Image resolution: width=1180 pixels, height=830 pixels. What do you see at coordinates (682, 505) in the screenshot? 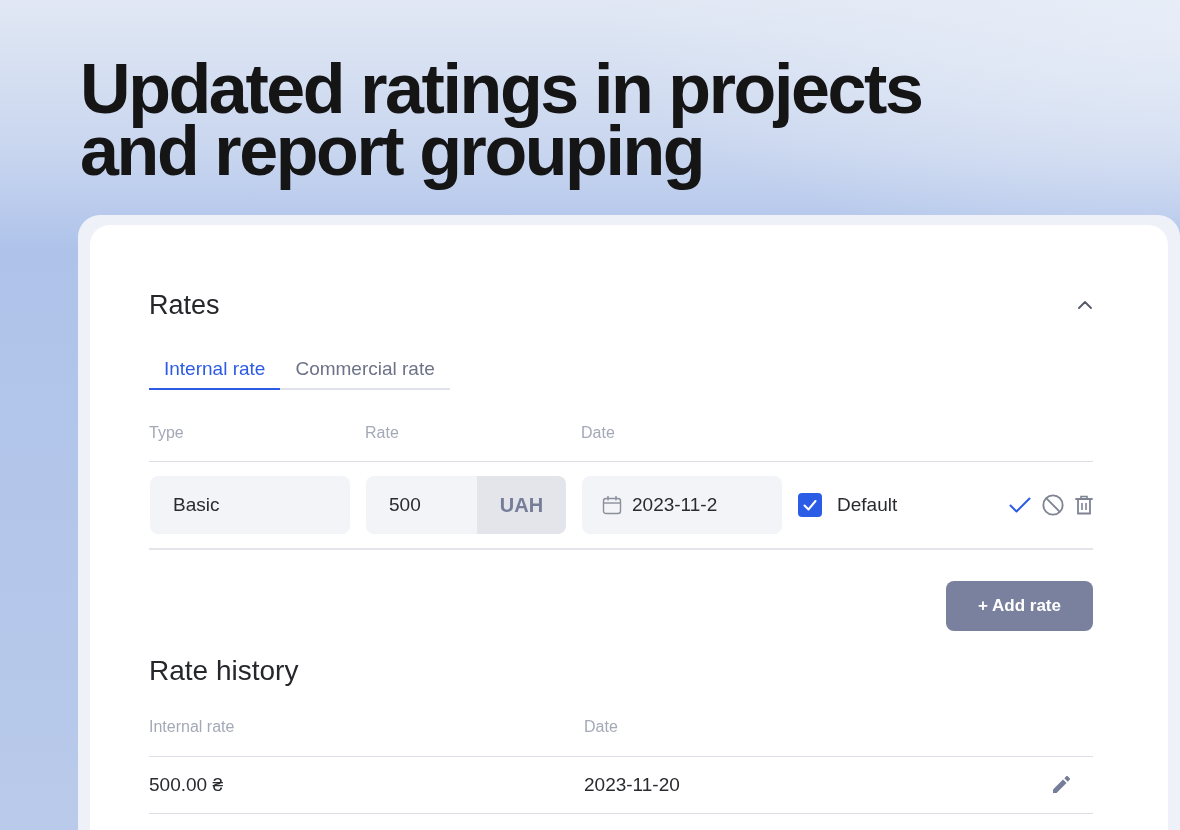
I see `date-field: 2023-11-2` at bounding box center [682, 505].